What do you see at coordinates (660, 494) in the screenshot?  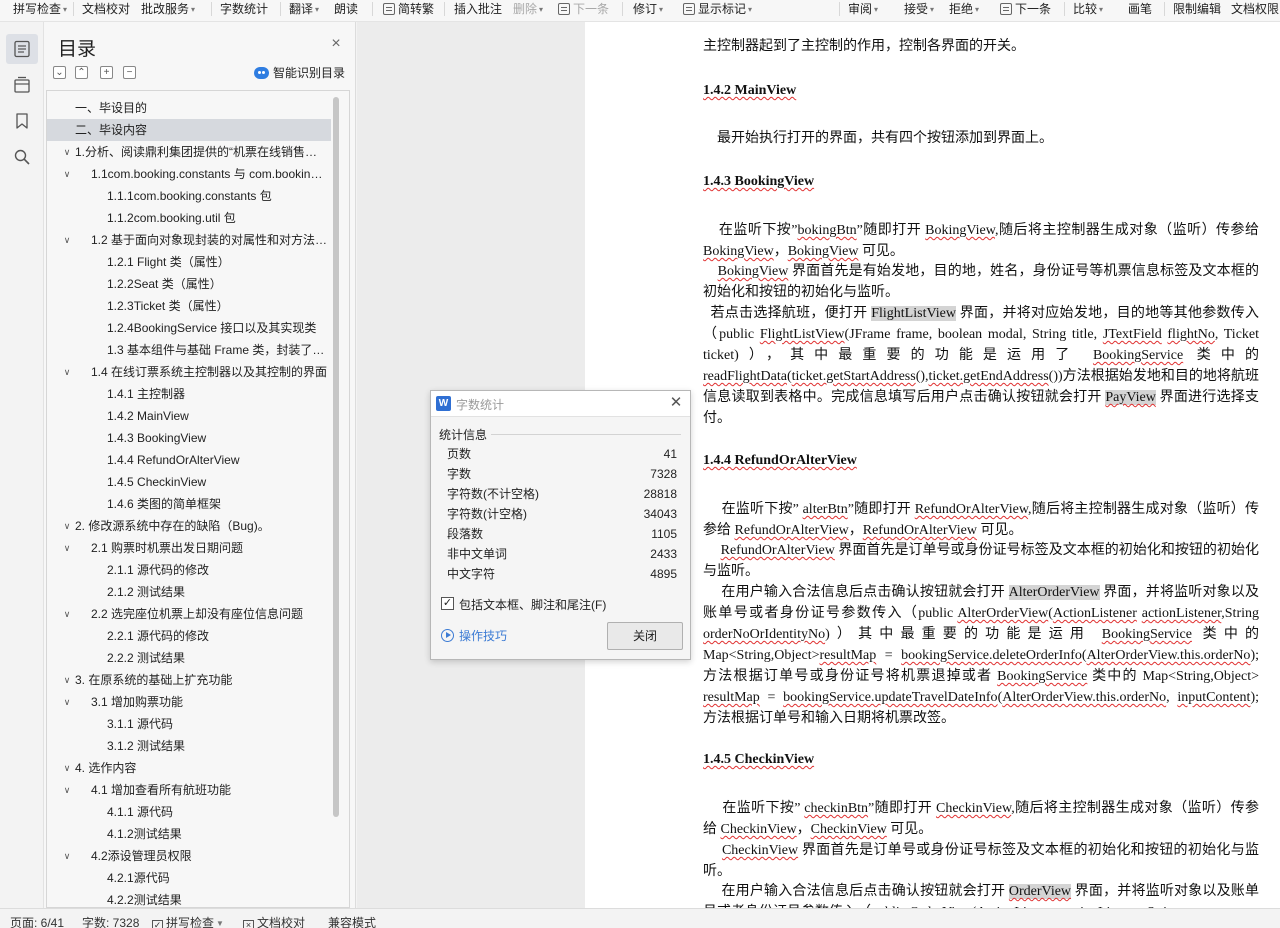 I see `stat-value: 28818` at bounding box center [660, 494].